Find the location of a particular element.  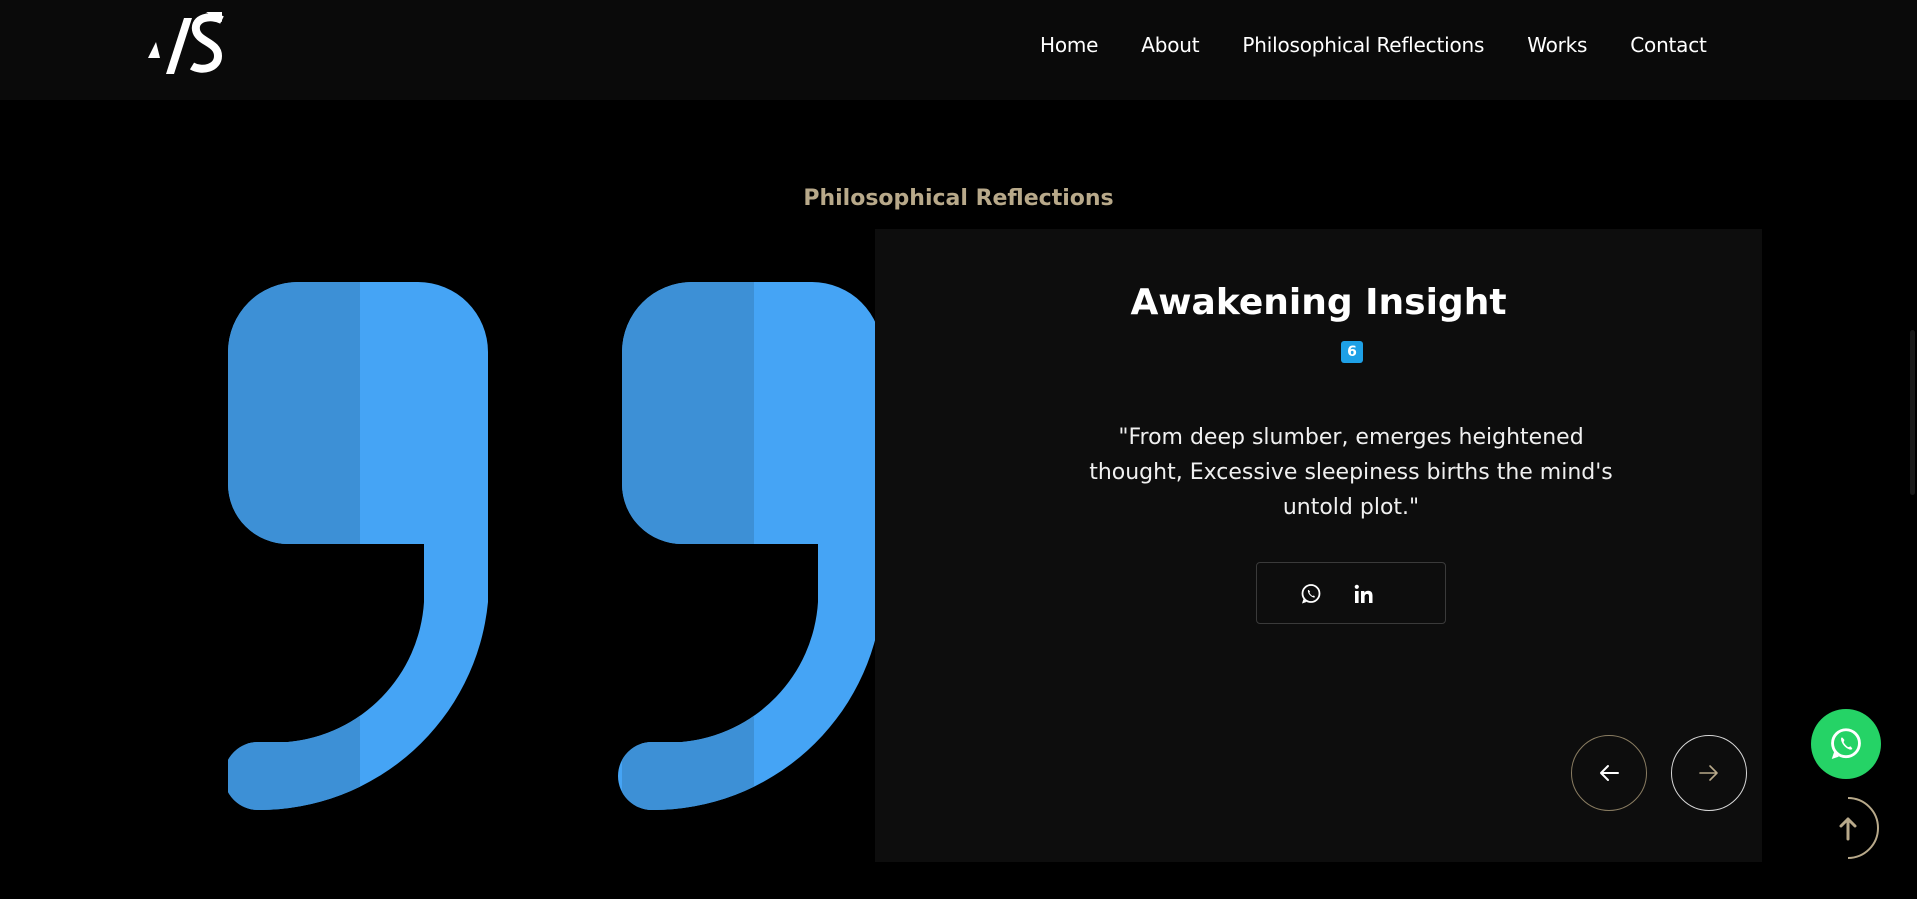

carousel-next-button is located at coordinates (1709, 773).